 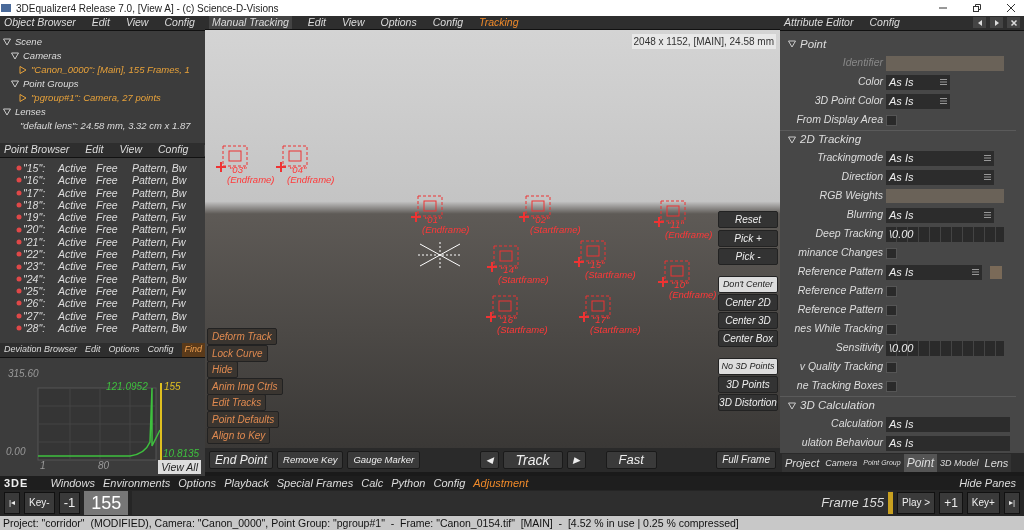 What do you see at coordinates (315, 483) in the screenshot?
I see `menu-item: Special Frames` at bounding box center [315, 483].